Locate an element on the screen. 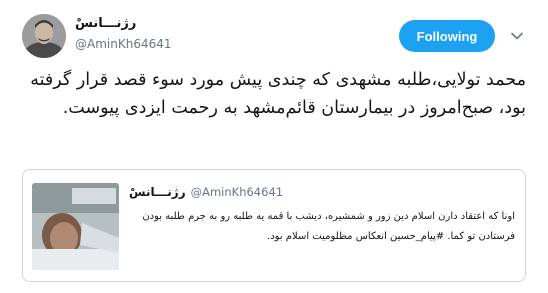 This screenshot has width=548, height=293. quoted-tweet-image is located at coordinates (75, 226).